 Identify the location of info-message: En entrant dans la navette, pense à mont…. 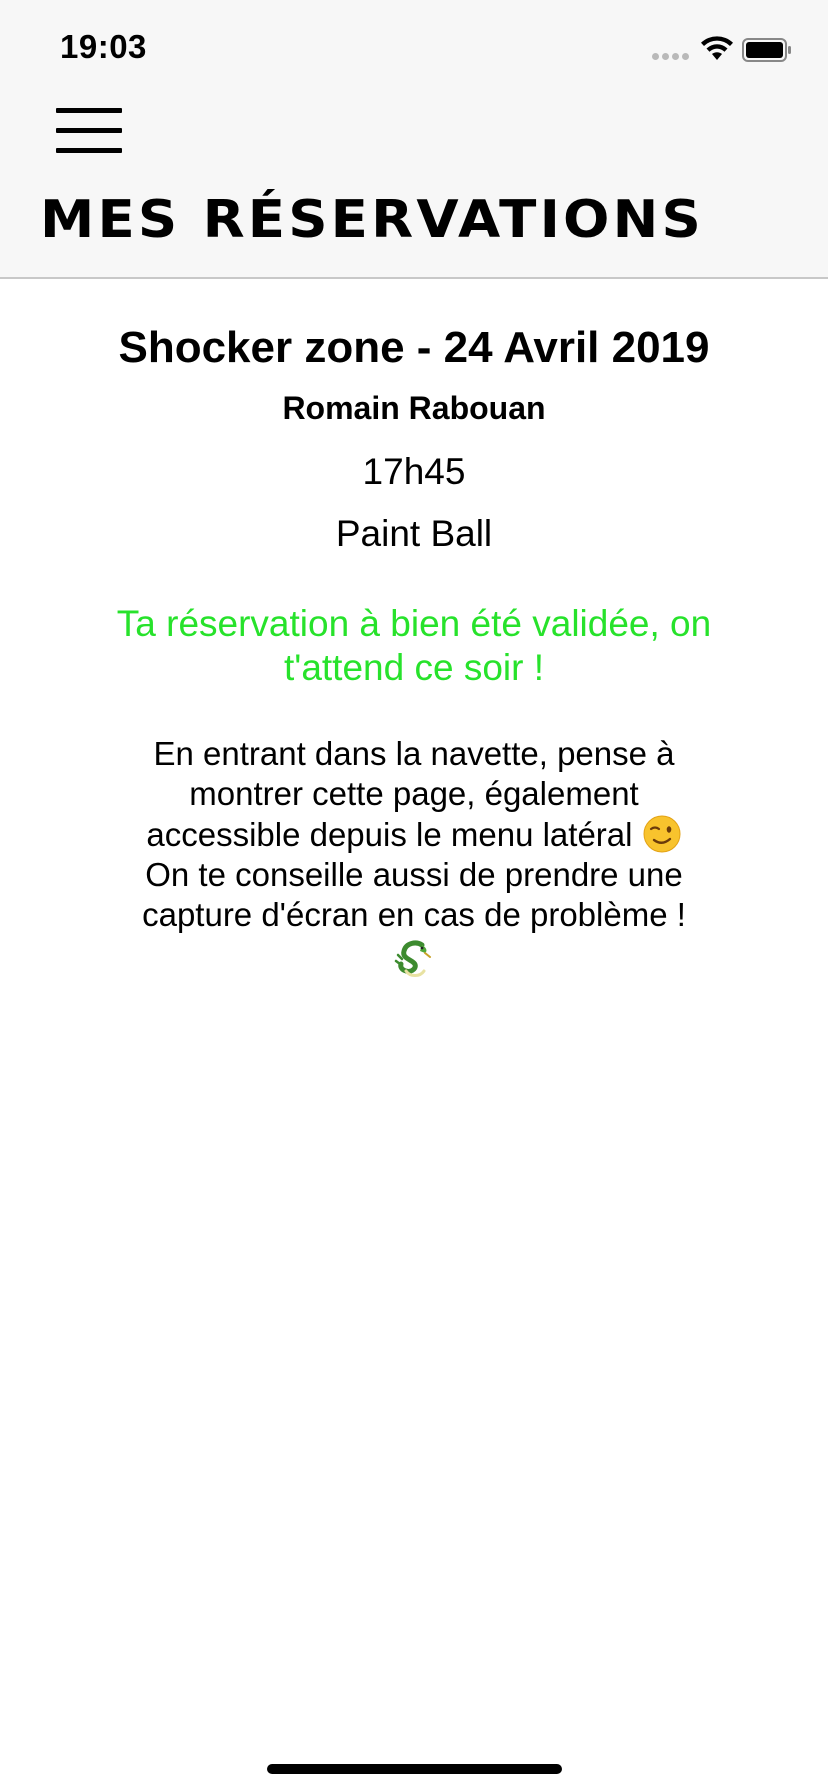
(414, 862).